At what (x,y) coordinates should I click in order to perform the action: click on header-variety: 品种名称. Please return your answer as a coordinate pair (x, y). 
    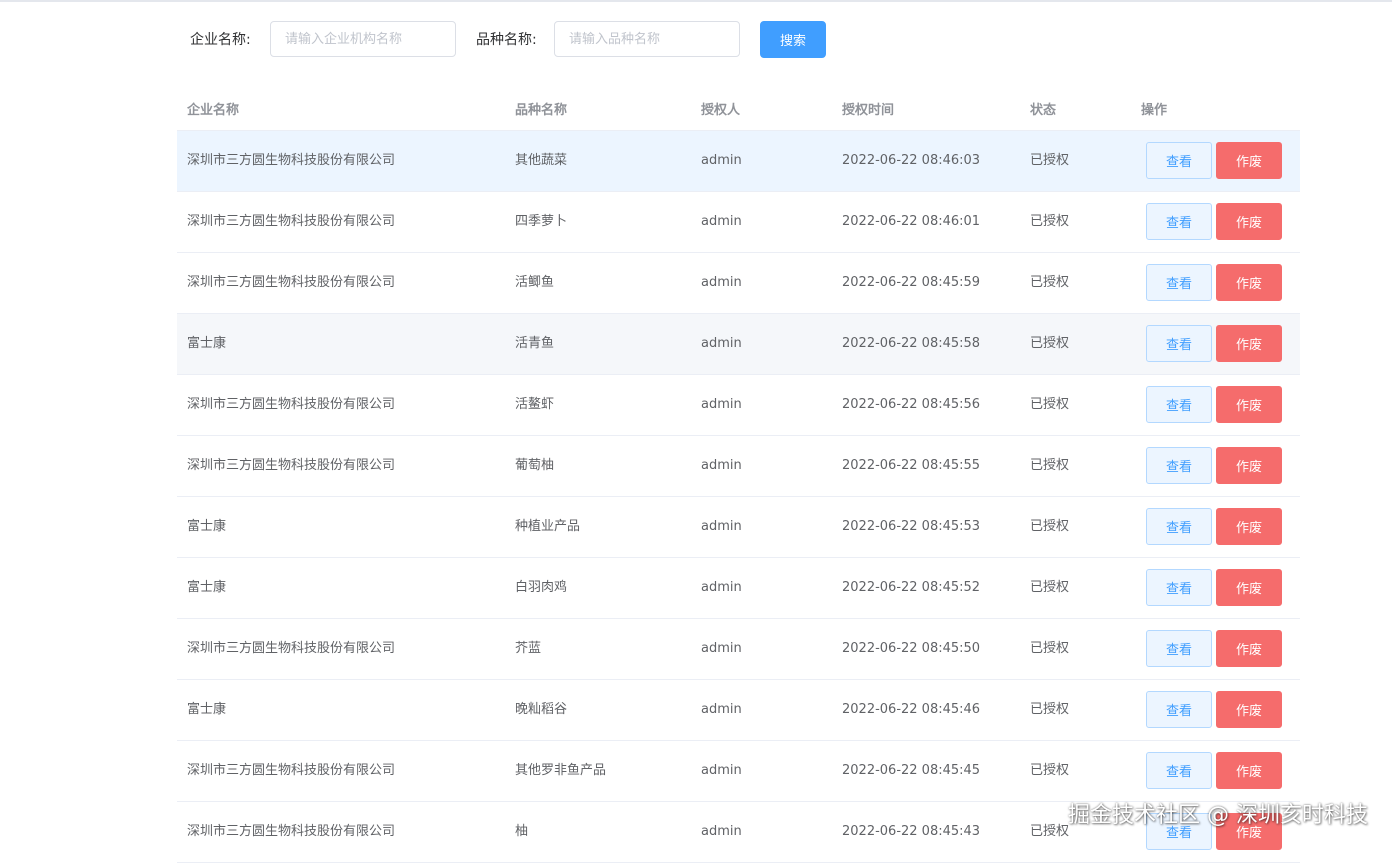
    Looking at the image, I should click on (541, 108).